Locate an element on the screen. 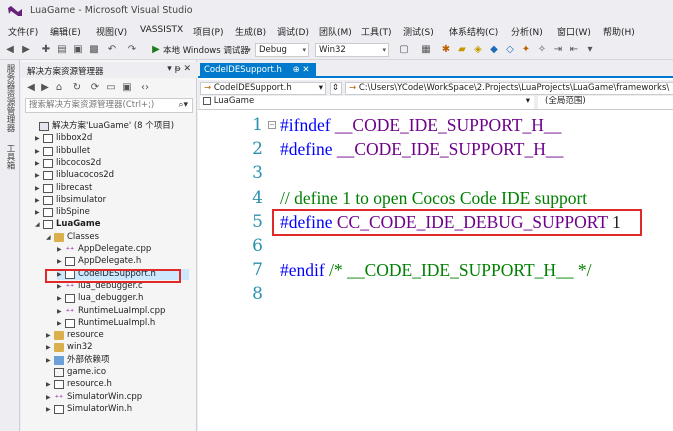  tree-item: ▶ ⁺⁺ AppDelegate.cpp is located at coordinates (137, 249).